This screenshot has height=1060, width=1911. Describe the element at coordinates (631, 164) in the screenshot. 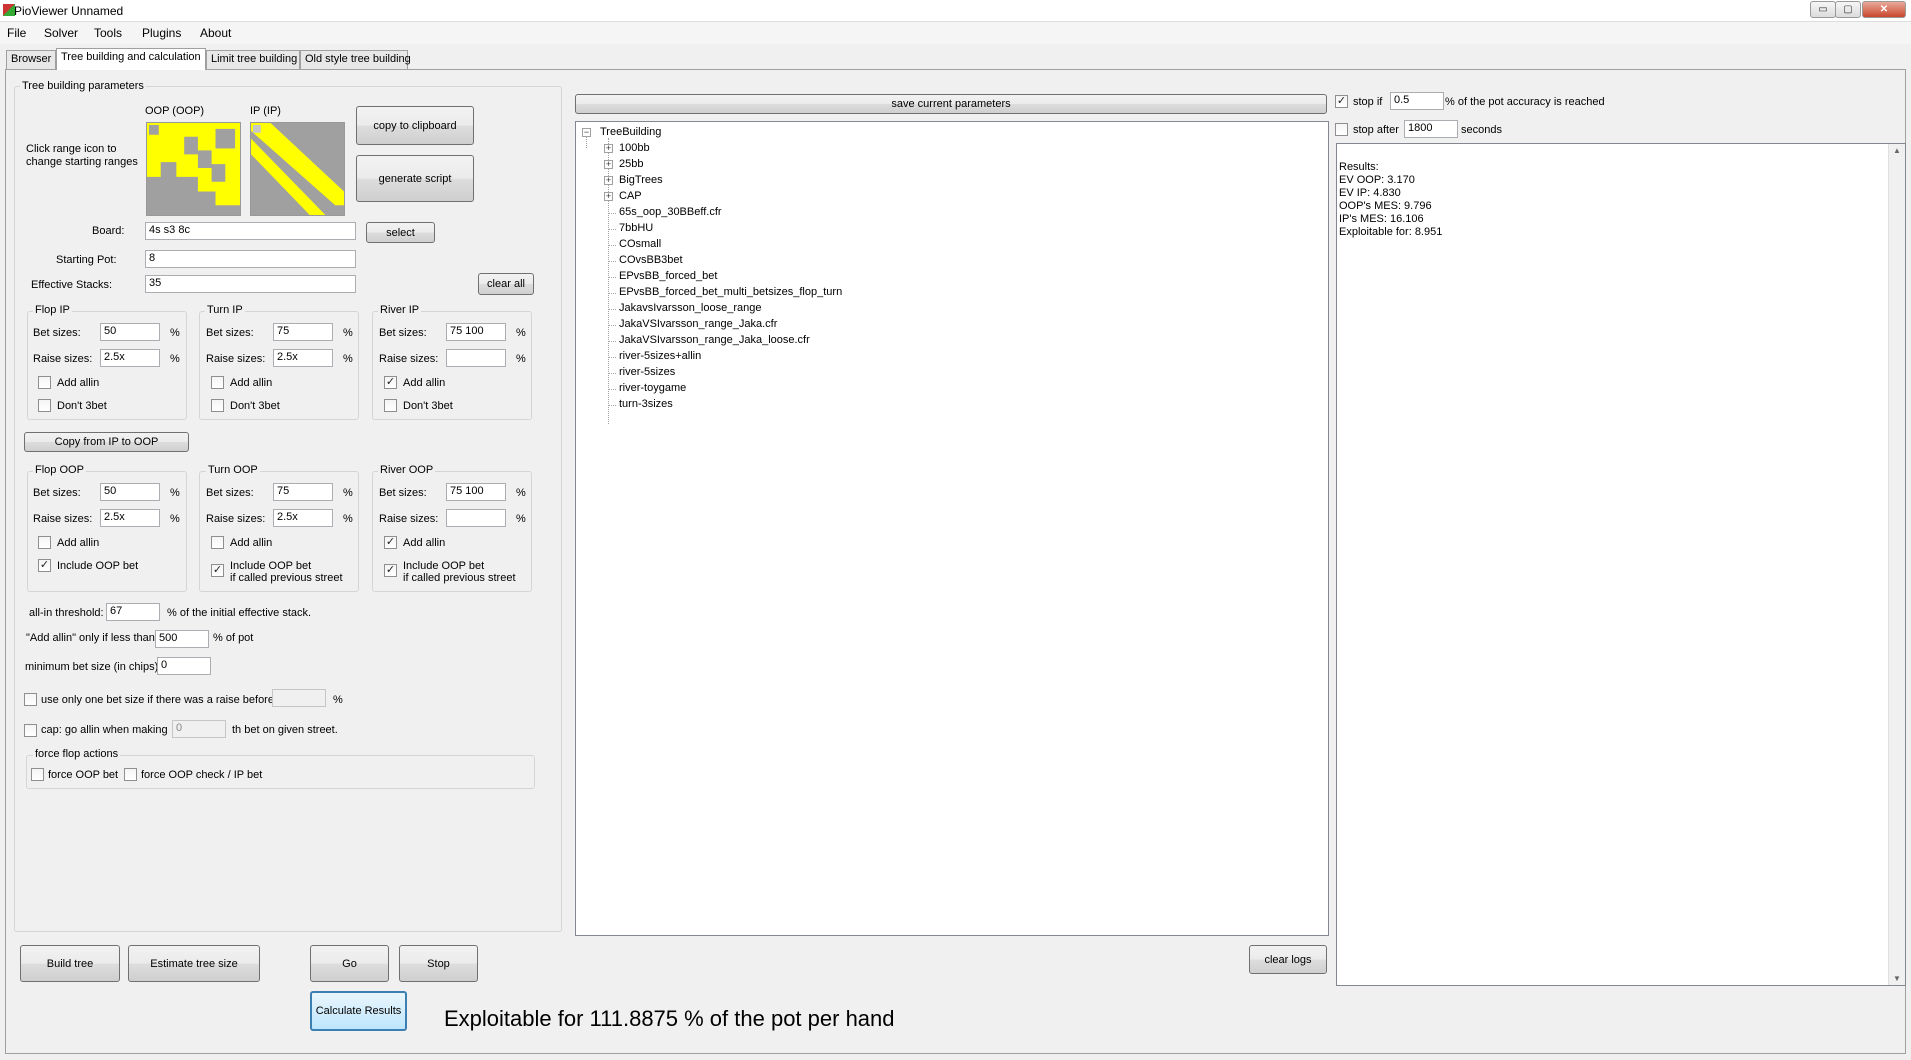

I see `tree-folder: 25bb` at that location.